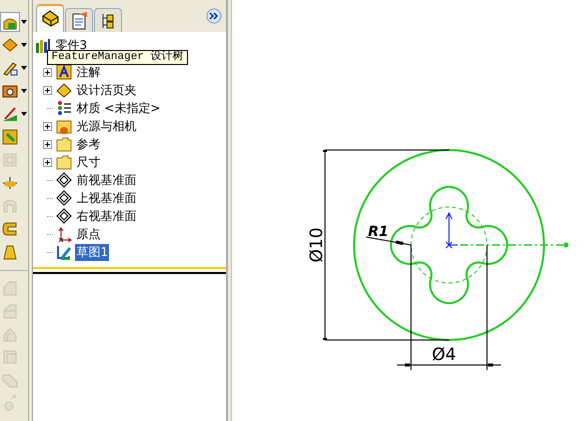 Image resolution: width=584 pixels, height=421 pixels. I want to click on sketch-tool-icon, so click(10, 22).